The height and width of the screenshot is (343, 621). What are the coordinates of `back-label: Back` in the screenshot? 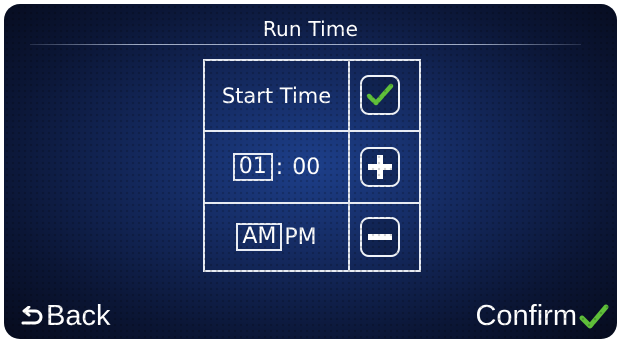 It's located at (78, 316).